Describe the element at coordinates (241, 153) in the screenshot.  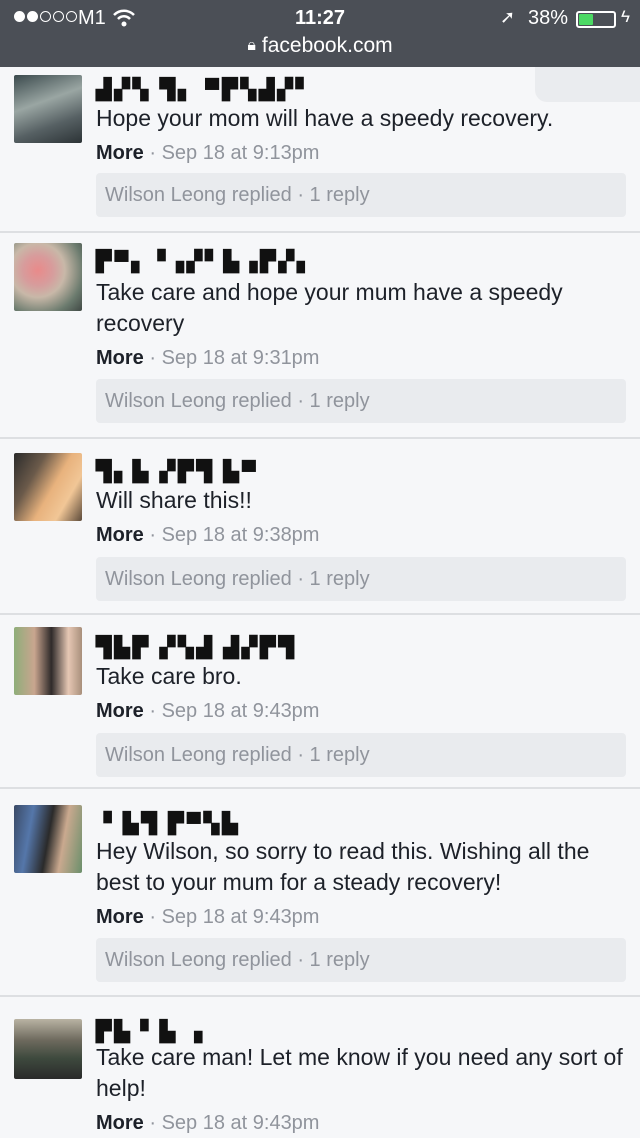
I see `comment-timestamp: Sep 18 at 9:13pm` at that location.